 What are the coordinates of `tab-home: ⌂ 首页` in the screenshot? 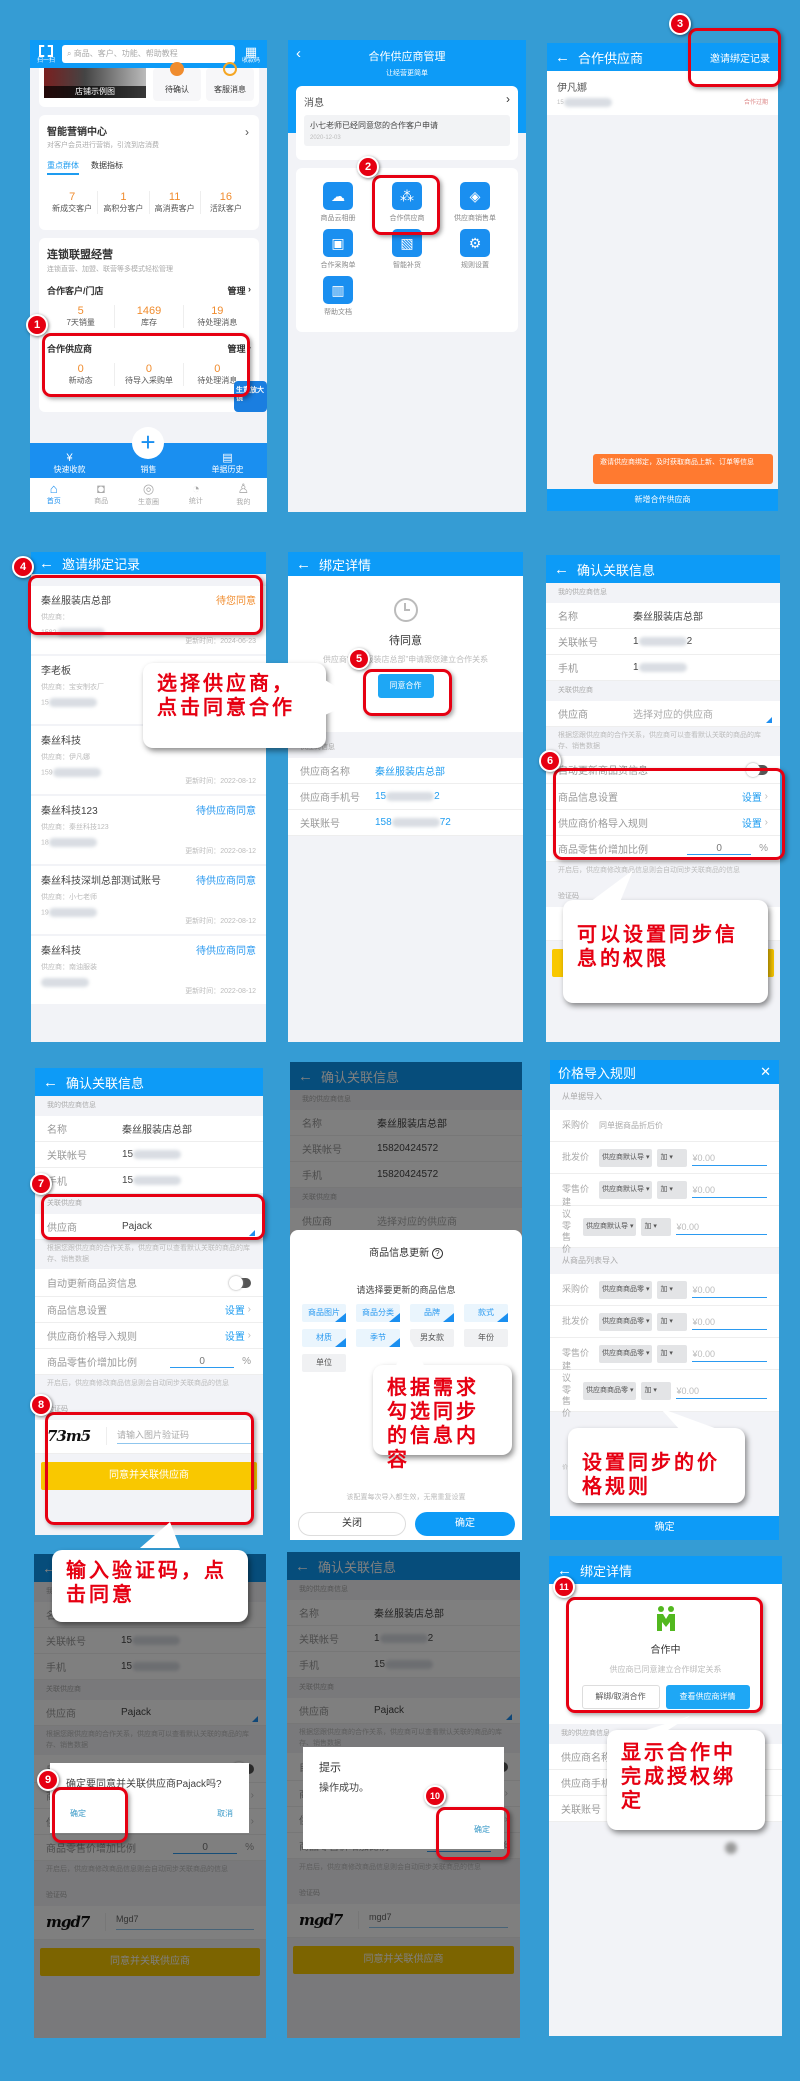 It's located at (53, 496).